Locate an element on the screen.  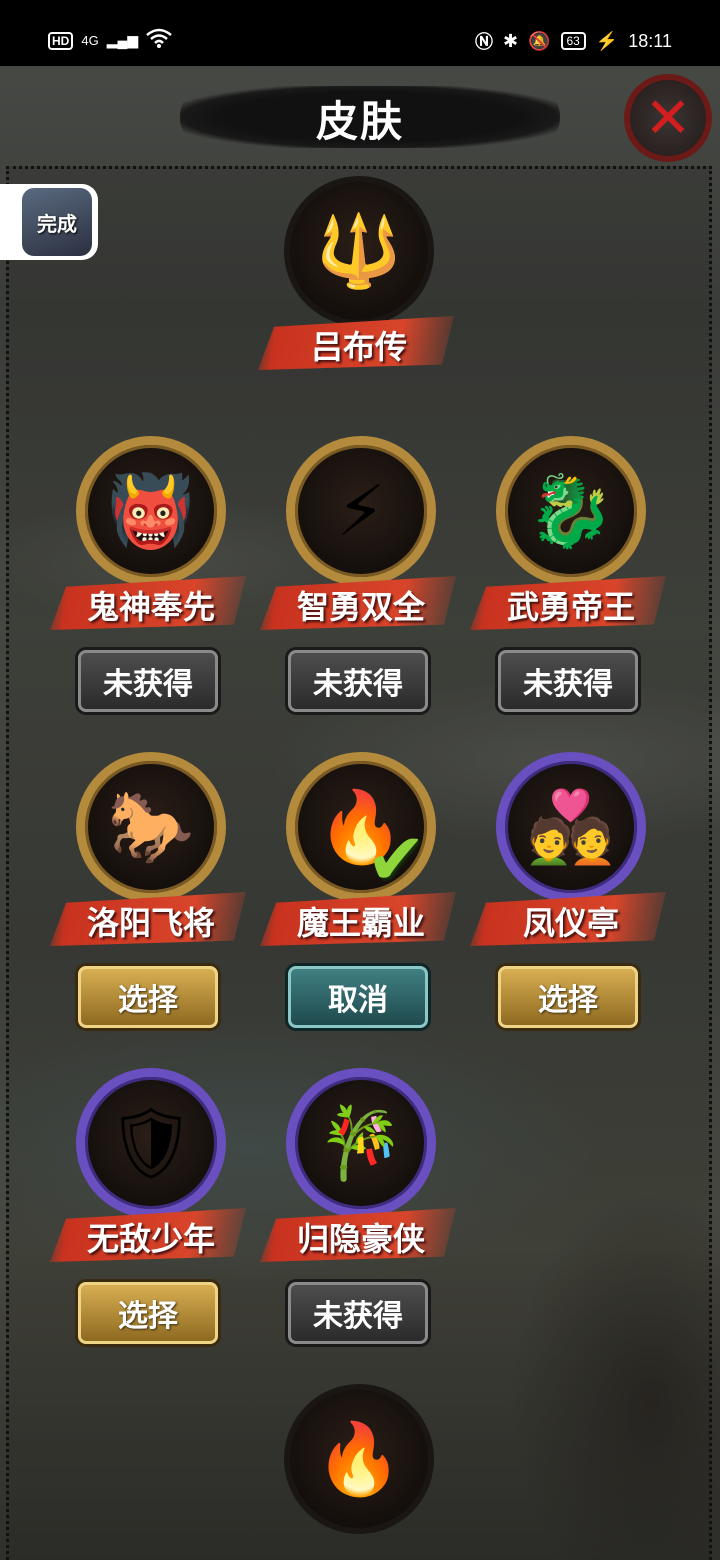
skin-figure-icon: 🎋 is located at coordinates (361, 1142).